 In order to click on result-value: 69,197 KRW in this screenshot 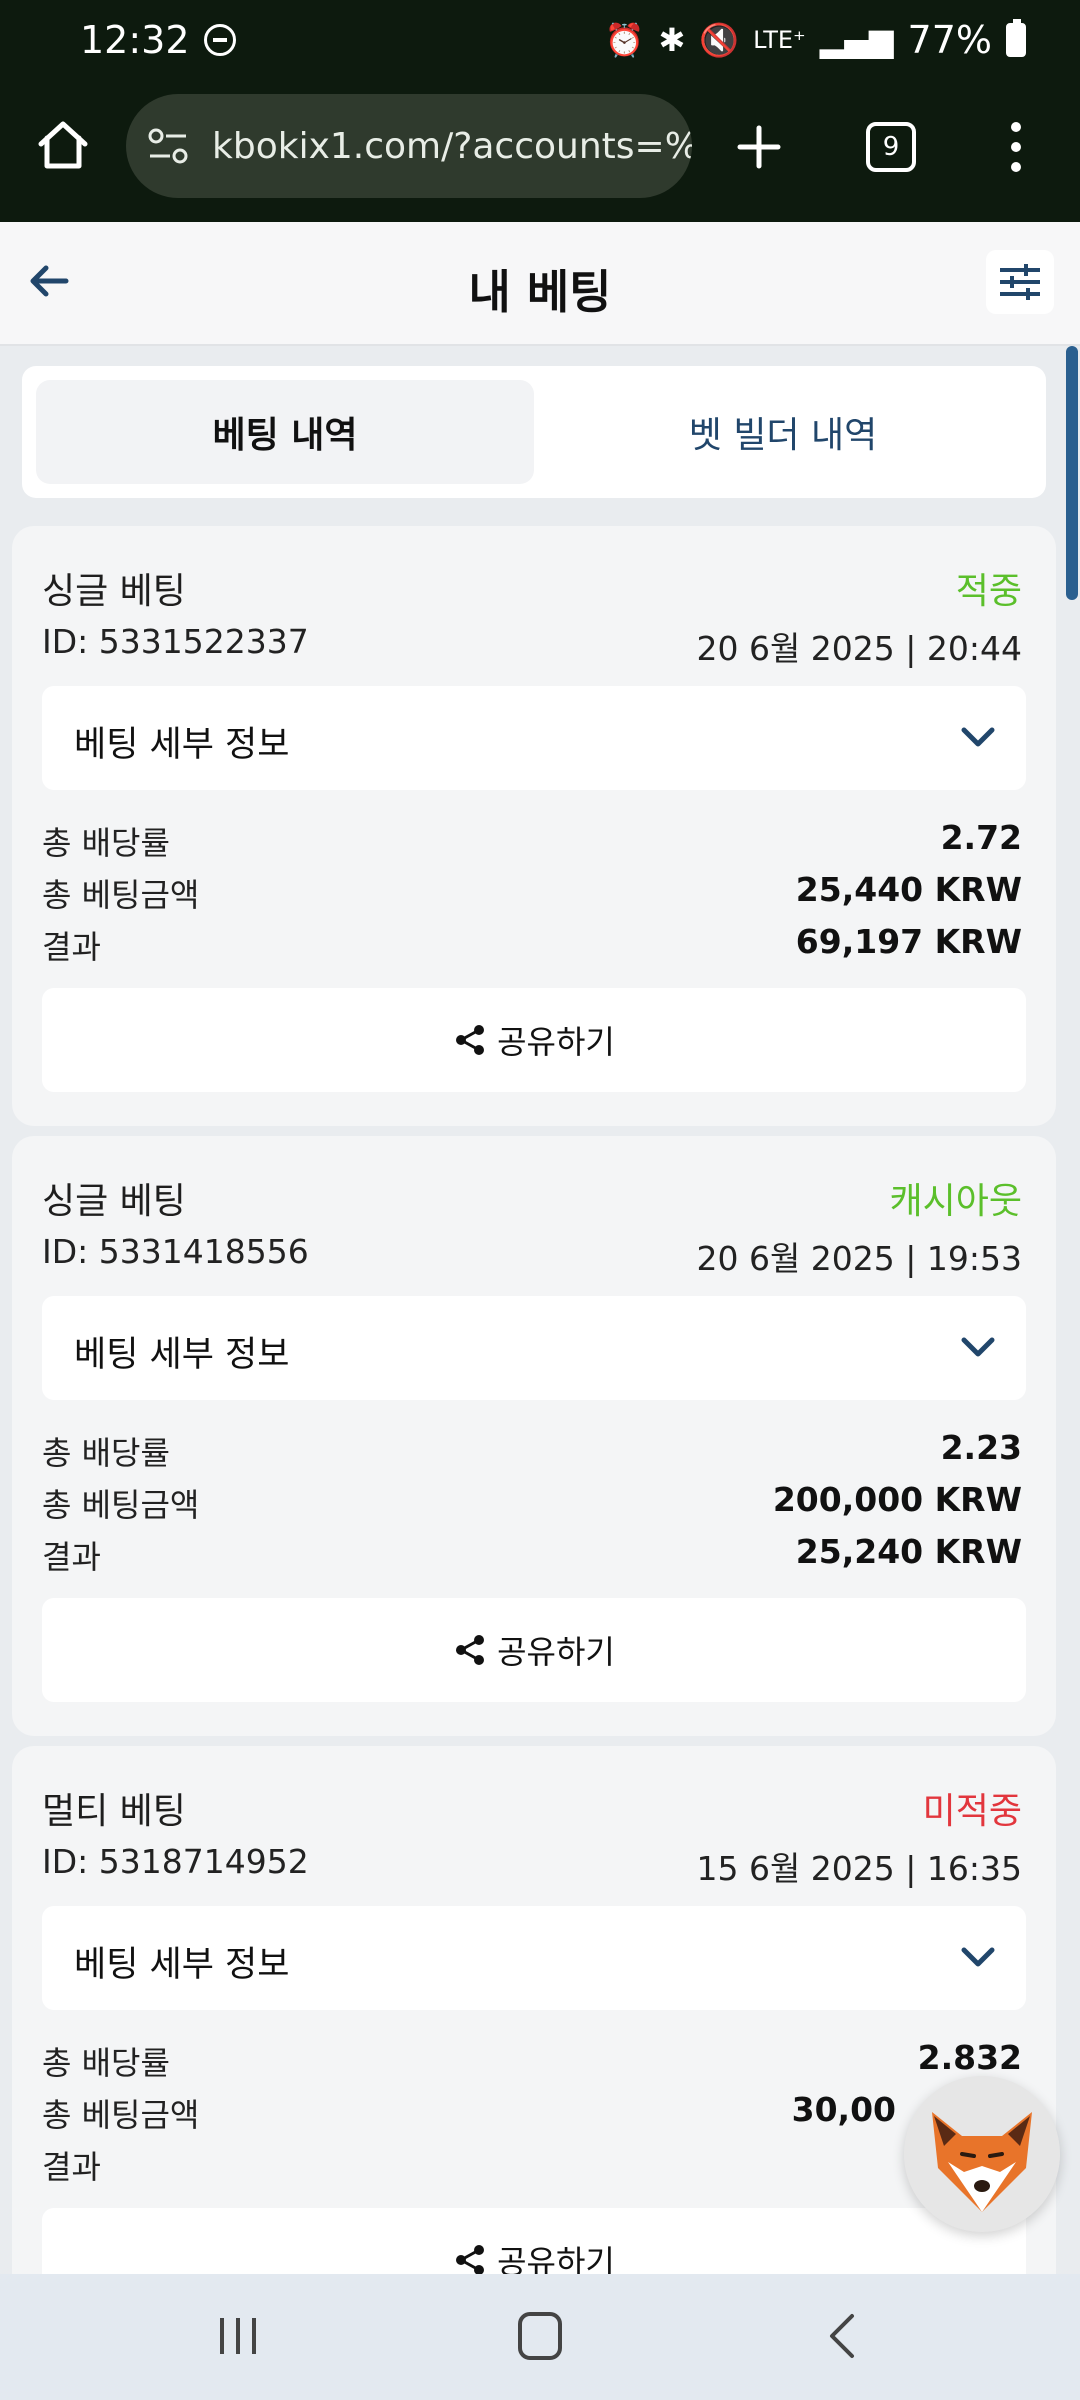, I will do `click(908, 941)`.